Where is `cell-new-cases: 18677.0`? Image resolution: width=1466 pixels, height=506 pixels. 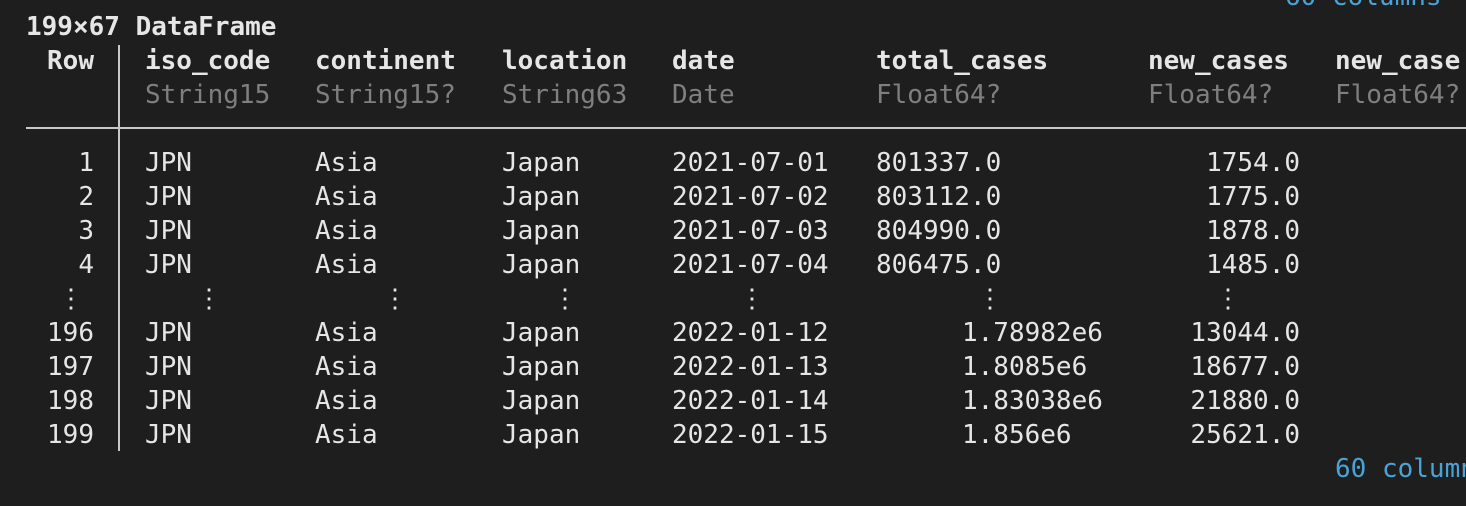
cell-new-cases: 18677.0 is located at coordinates (1245, 367).